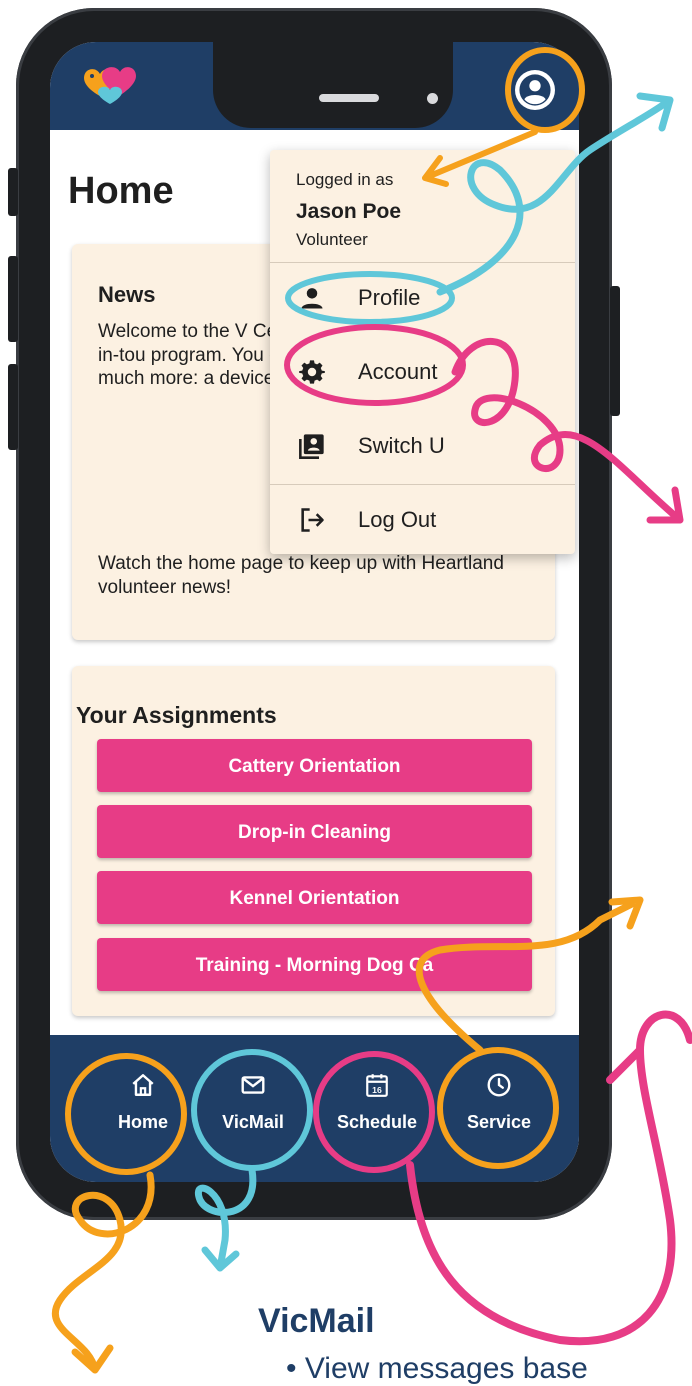 This screenshot has height=1386, width=692. I want to click on phone-volume-down, so click(13, 407).